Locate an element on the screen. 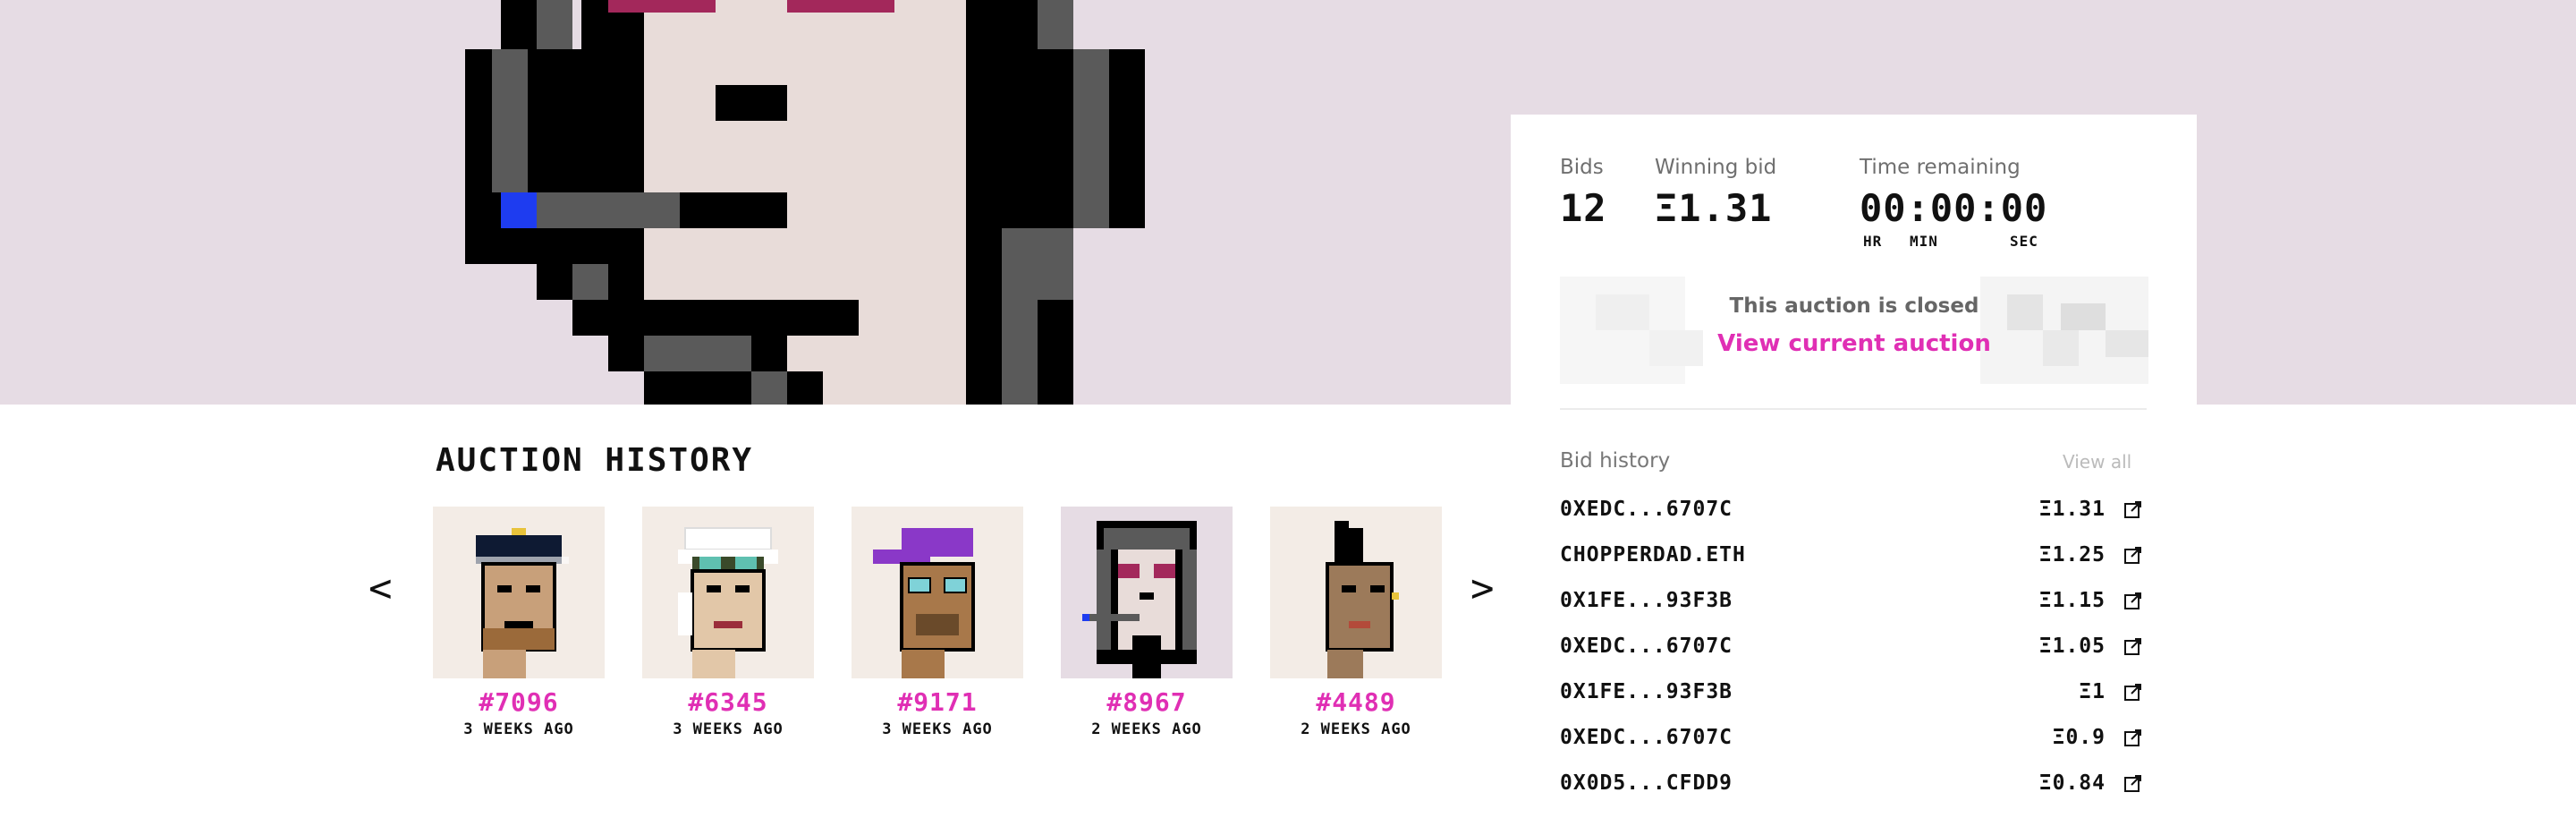 The width and height of the screenshot is (2576, 818). chevron-left-icon: < is located at coordinates (381, 589).